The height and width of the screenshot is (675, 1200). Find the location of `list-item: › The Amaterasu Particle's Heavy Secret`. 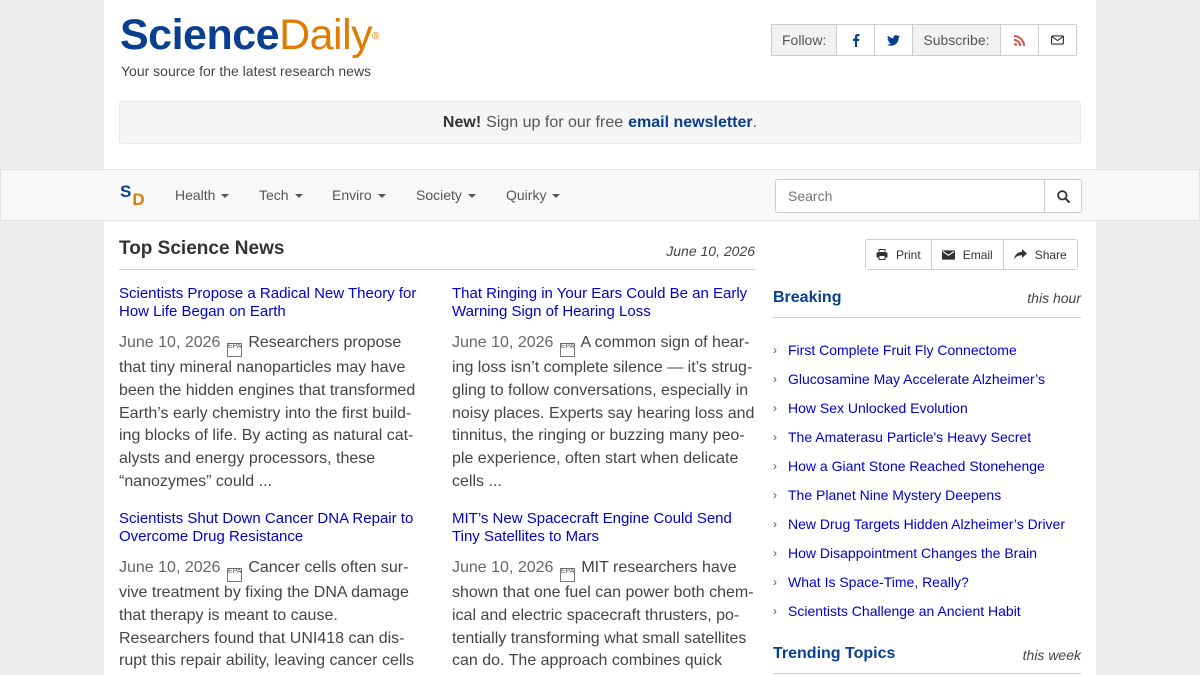

list-item: › The Amaterasu Particle's Heavy Secret is located at coordinates (927, 436).